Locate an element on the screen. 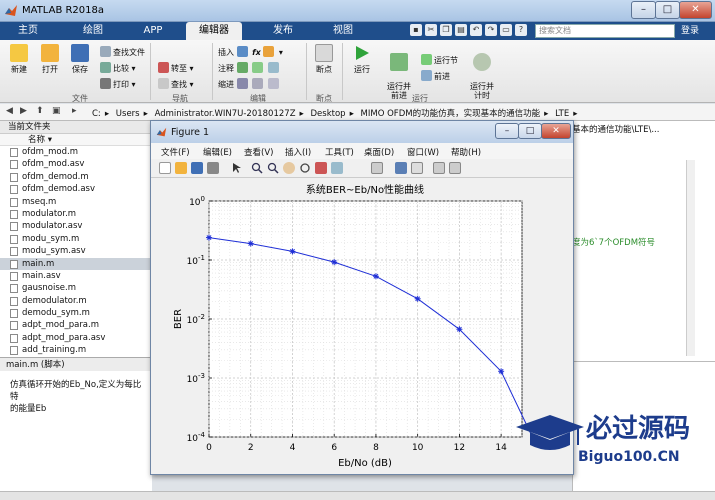 The image size is (715, 500). up-folder-icon: ⬆ is located at coordinates (40, 111).